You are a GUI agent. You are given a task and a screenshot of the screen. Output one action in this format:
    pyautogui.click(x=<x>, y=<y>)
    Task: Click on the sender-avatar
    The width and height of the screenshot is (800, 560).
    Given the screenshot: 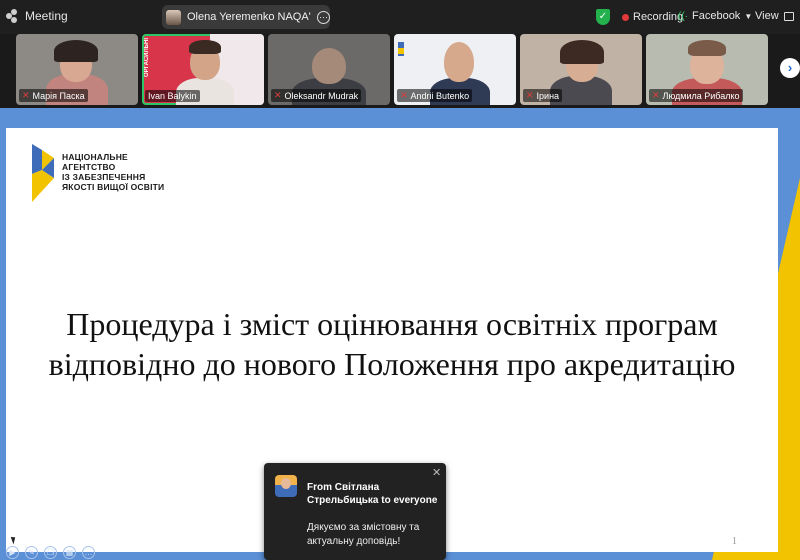 What is the action you would take?
    pyautogui.click(x=286, y=486)
    